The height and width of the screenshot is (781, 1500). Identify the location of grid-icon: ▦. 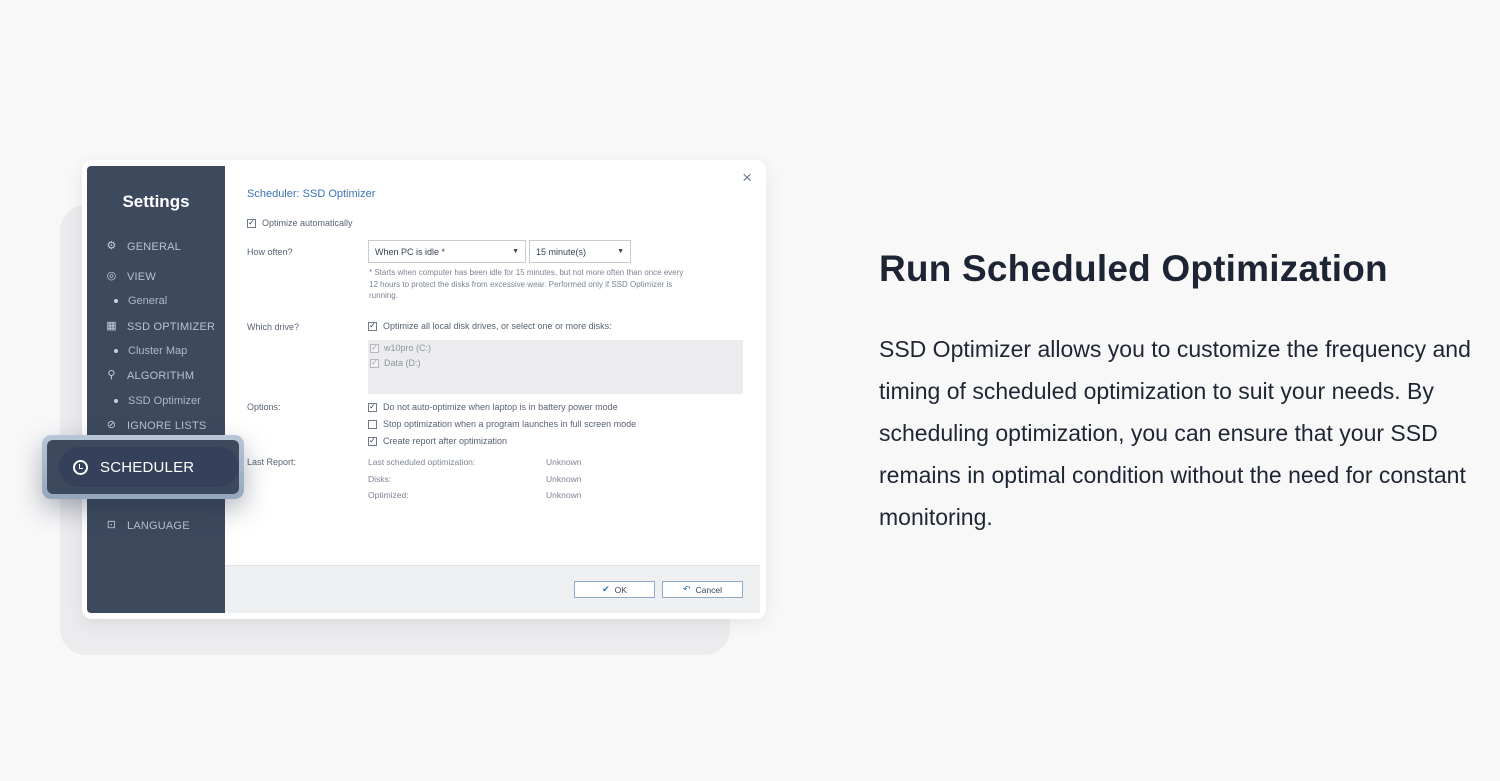
(111, 326).